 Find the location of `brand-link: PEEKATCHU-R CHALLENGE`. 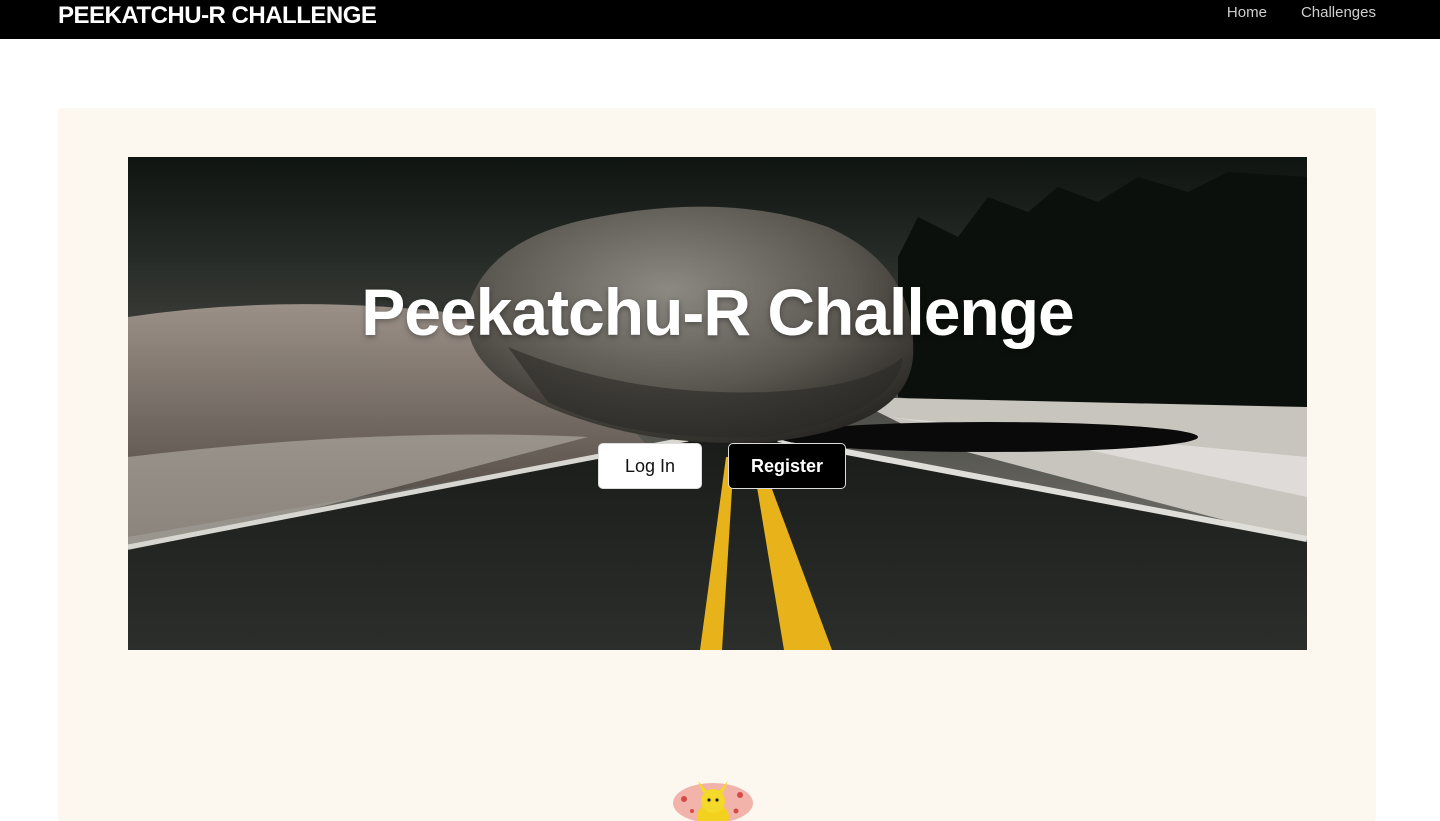

brand-link: PEEKATCHU-R CHALLENGE is located at coordinates (217, 16).